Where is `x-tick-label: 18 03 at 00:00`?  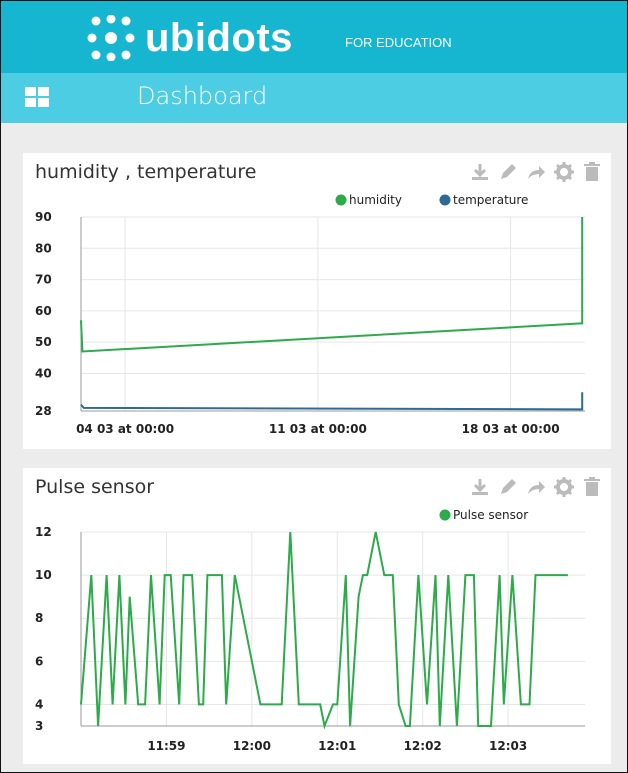
x-tick-label: 18 03 at 00:00 is located at coordinates (511, 429).